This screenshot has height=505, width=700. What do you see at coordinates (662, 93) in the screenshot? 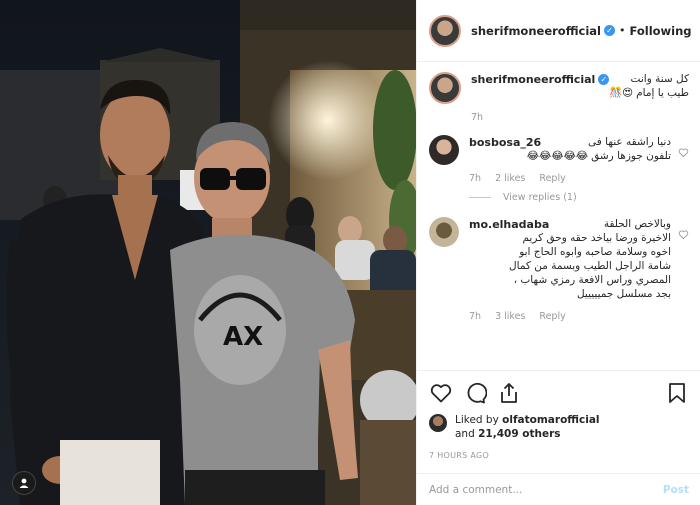
I see `caption-text-line2: طيب يا إمام` at bounding box center [662, 93].